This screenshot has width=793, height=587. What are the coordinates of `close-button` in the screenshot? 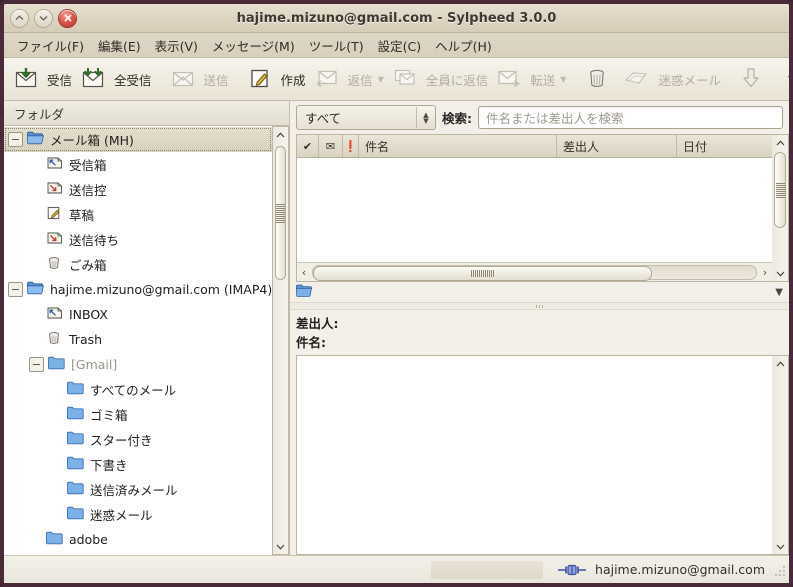 It's located at (67, 18).